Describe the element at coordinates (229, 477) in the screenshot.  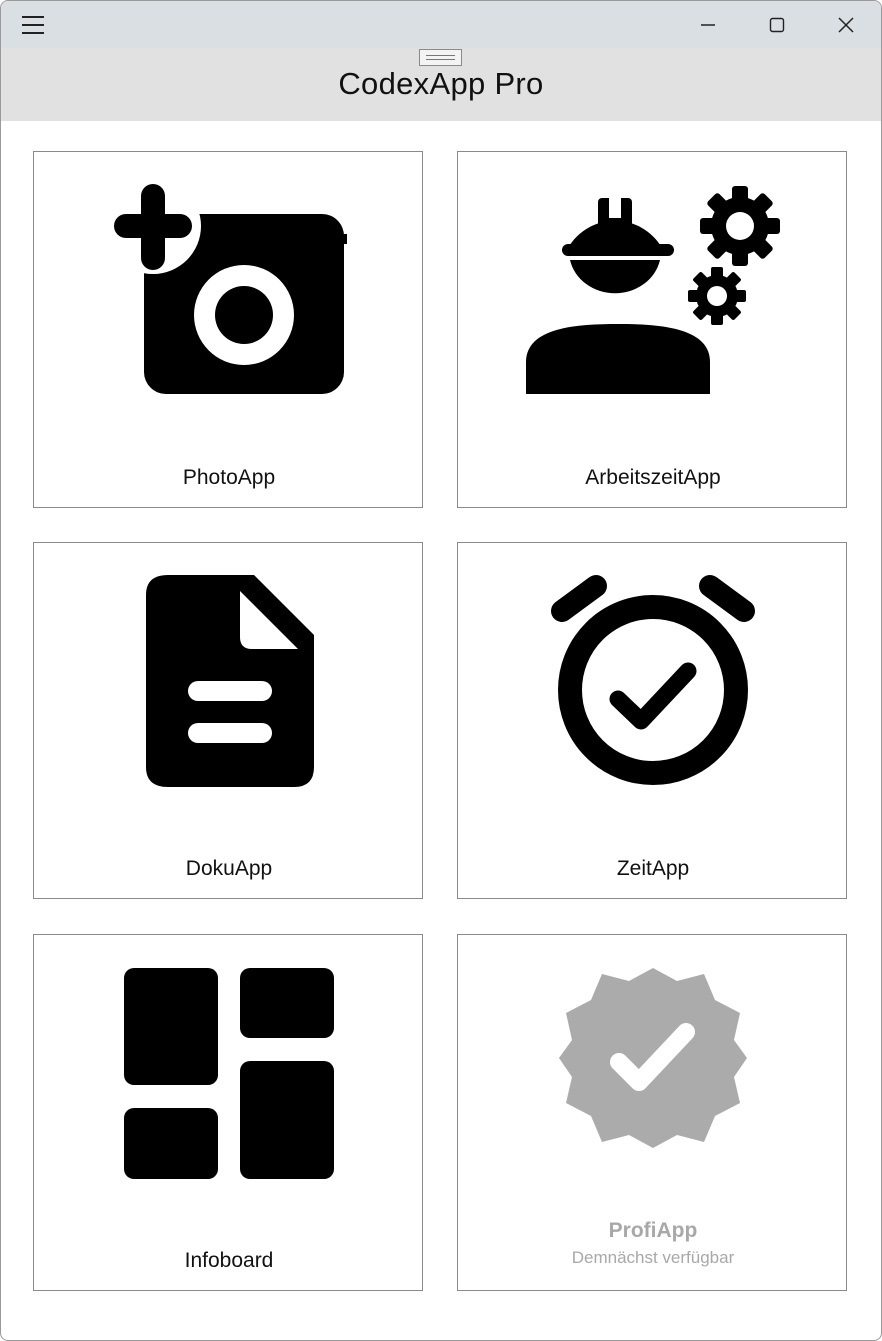
I see `tile-label: PhotoApp` at that location.